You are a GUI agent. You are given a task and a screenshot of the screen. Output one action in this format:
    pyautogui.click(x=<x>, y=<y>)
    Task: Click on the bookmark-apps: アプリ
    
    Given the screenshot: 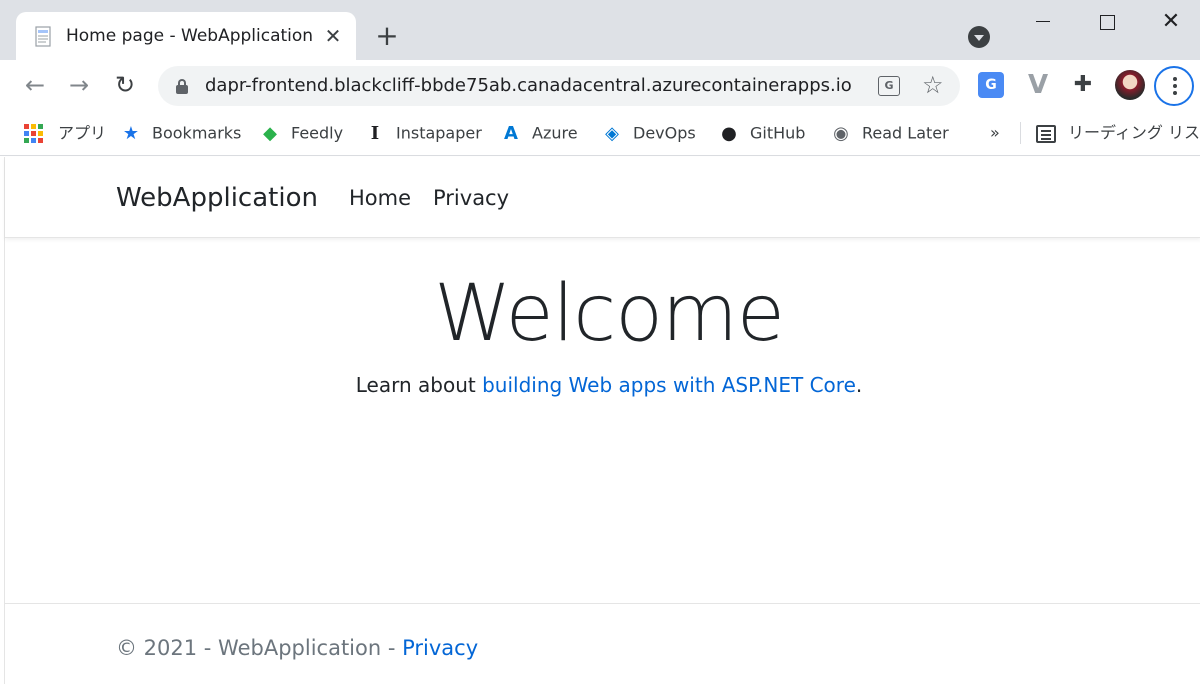 What is the action you would take?
    pyautogui.click(x=65, y=133)
    